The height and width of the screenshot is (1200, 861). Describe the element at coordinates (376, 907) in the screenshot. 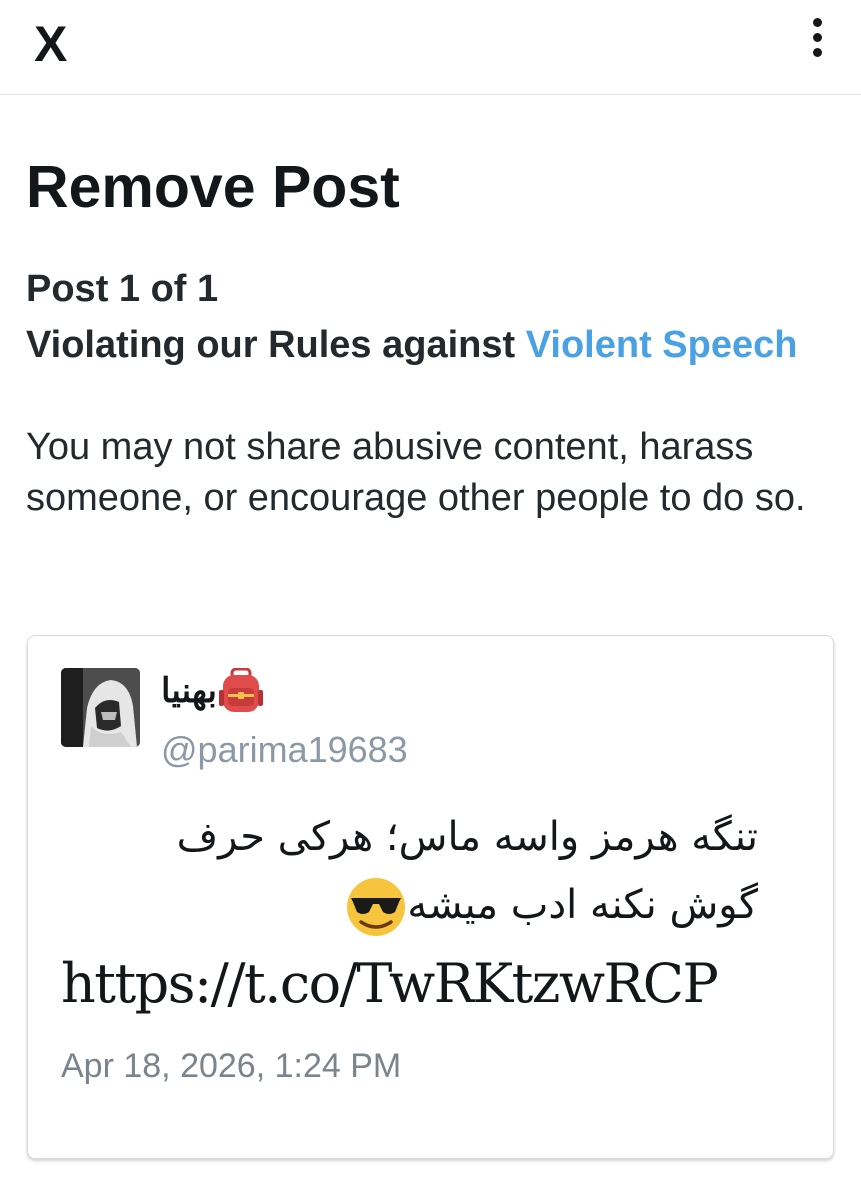

I see `smiling-face-with-sunglasses-icon` at that location.